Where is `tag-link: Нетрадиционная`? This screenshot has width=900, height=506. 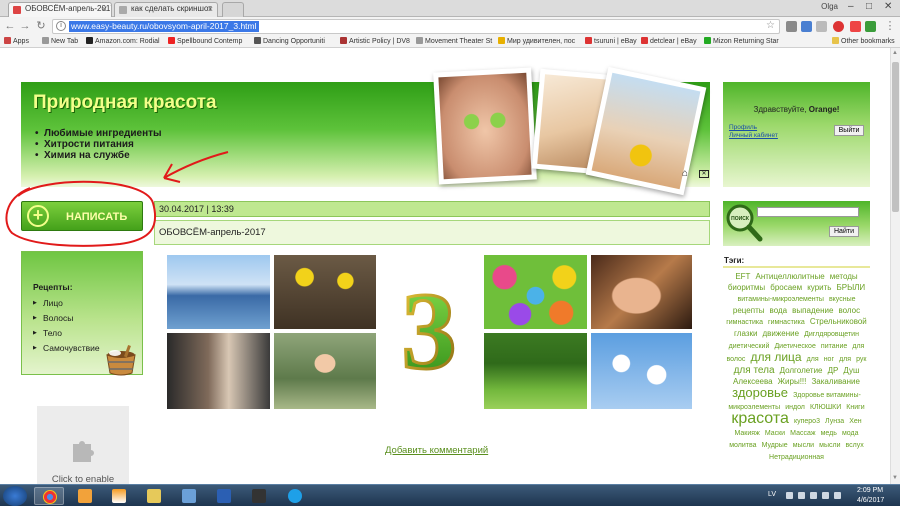 tag-link: Нетрадиционная is located at coordinates (796, 457).